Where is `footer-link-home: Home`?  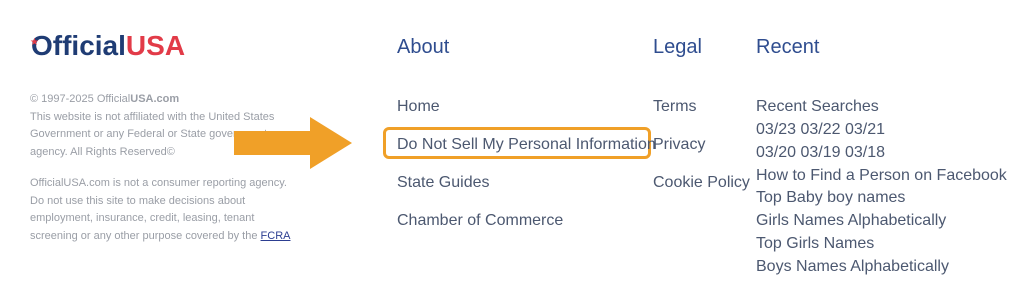
footer-link-home: Home is located at coordinates (418, 107).